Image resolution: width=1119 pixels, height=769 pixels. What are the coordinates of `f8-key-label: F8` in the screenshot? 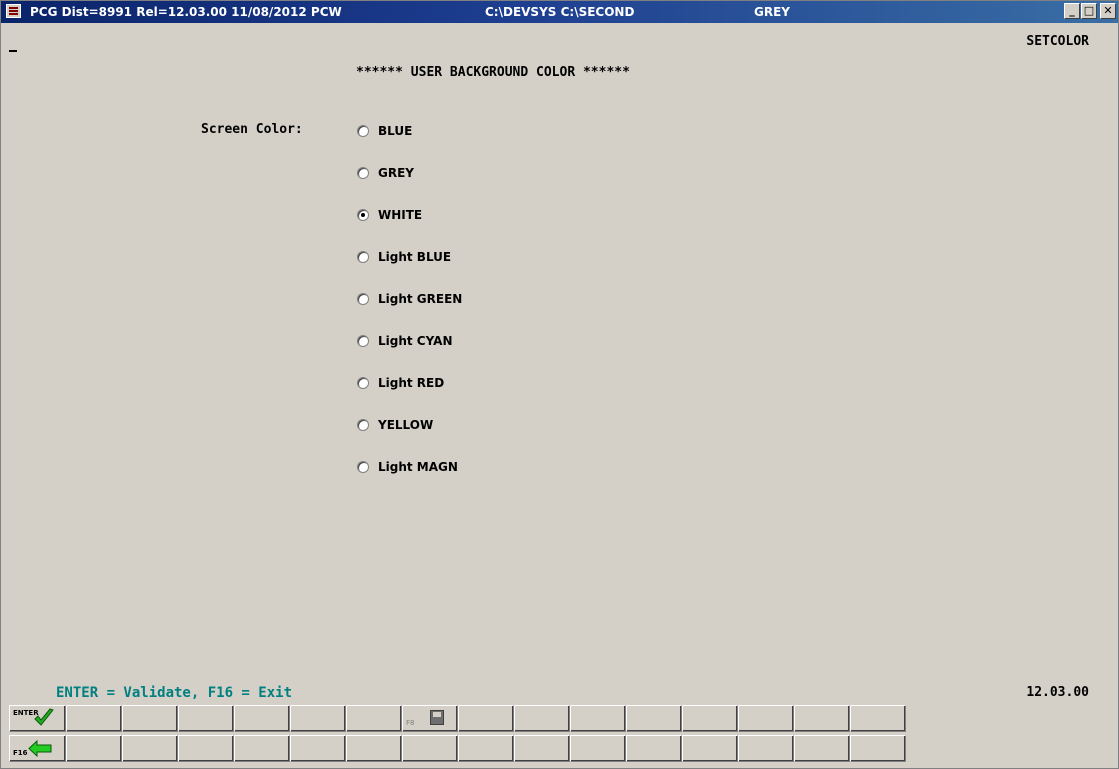 It's located at (410, 723).